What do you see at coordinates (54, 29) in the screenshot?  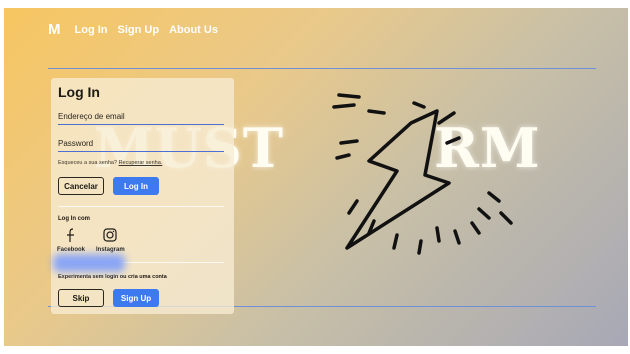 I see `nav-logo: M` at bounding box center [54, 29].